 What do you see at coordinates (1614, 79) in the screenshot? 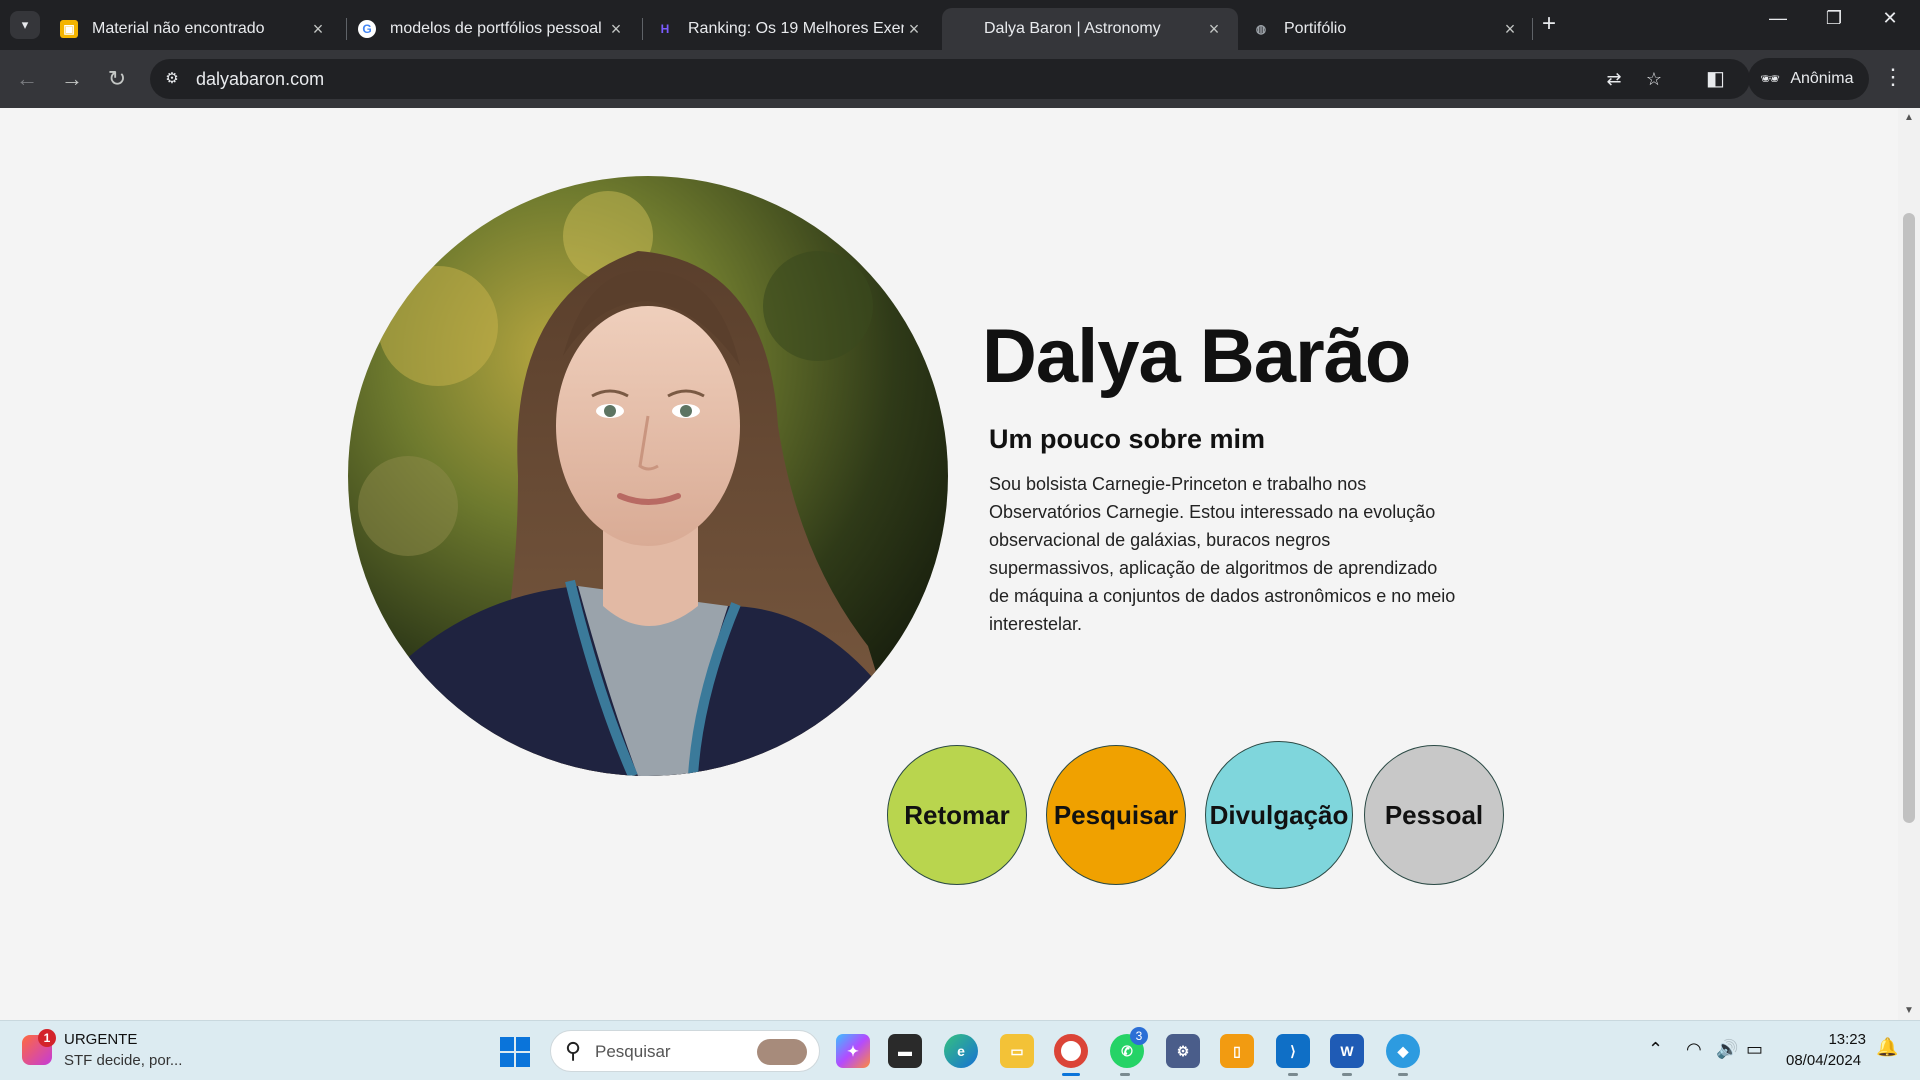
I see `translate-icon: ⇄` at bounding box center [1614, 79].